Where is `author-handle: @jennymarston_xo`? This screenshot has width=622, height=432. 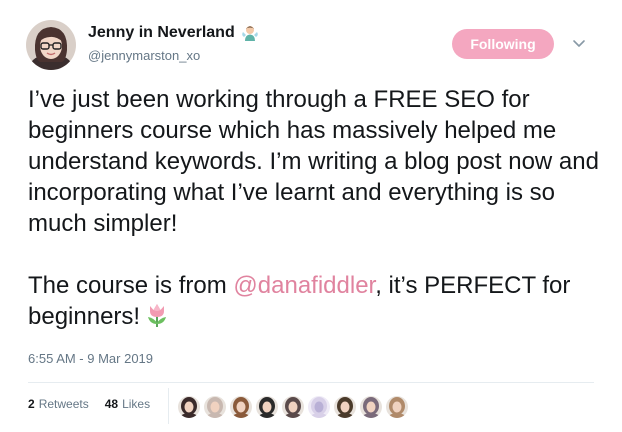
author-handle: @jennymarston_xo is located at coordinates (144, 55).